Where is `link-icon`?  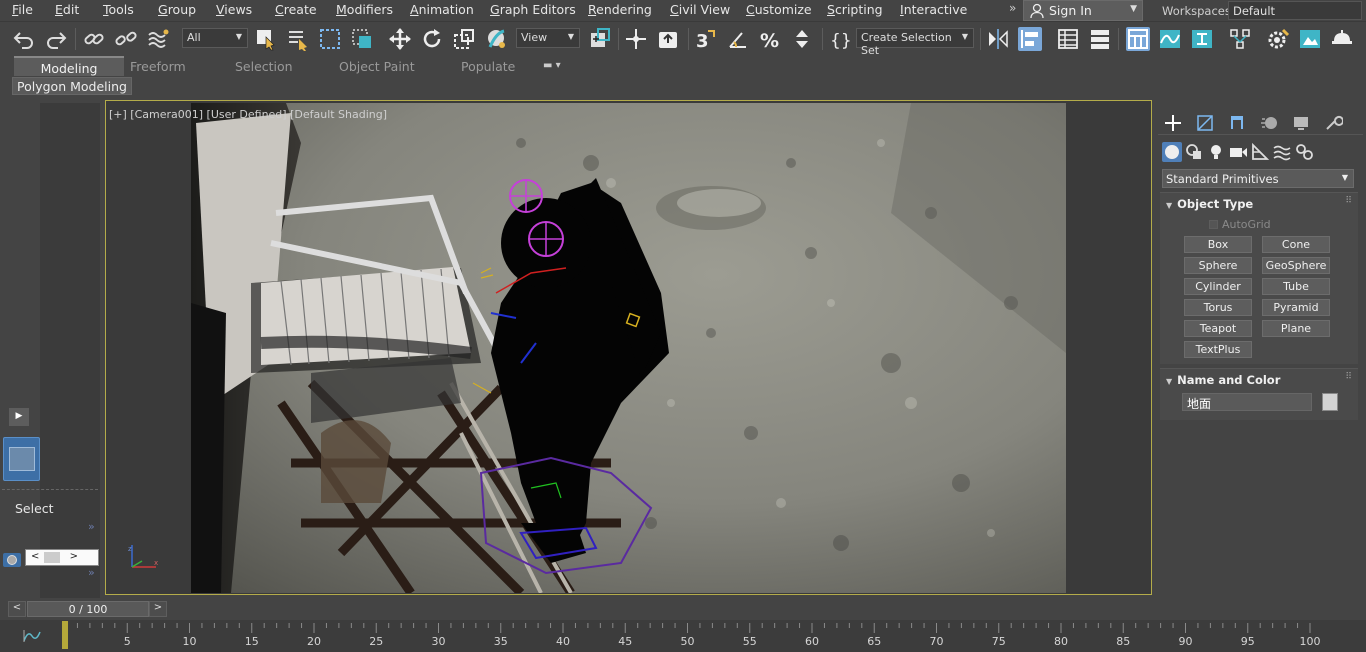 link-icon is located at coordinates (94, 39).